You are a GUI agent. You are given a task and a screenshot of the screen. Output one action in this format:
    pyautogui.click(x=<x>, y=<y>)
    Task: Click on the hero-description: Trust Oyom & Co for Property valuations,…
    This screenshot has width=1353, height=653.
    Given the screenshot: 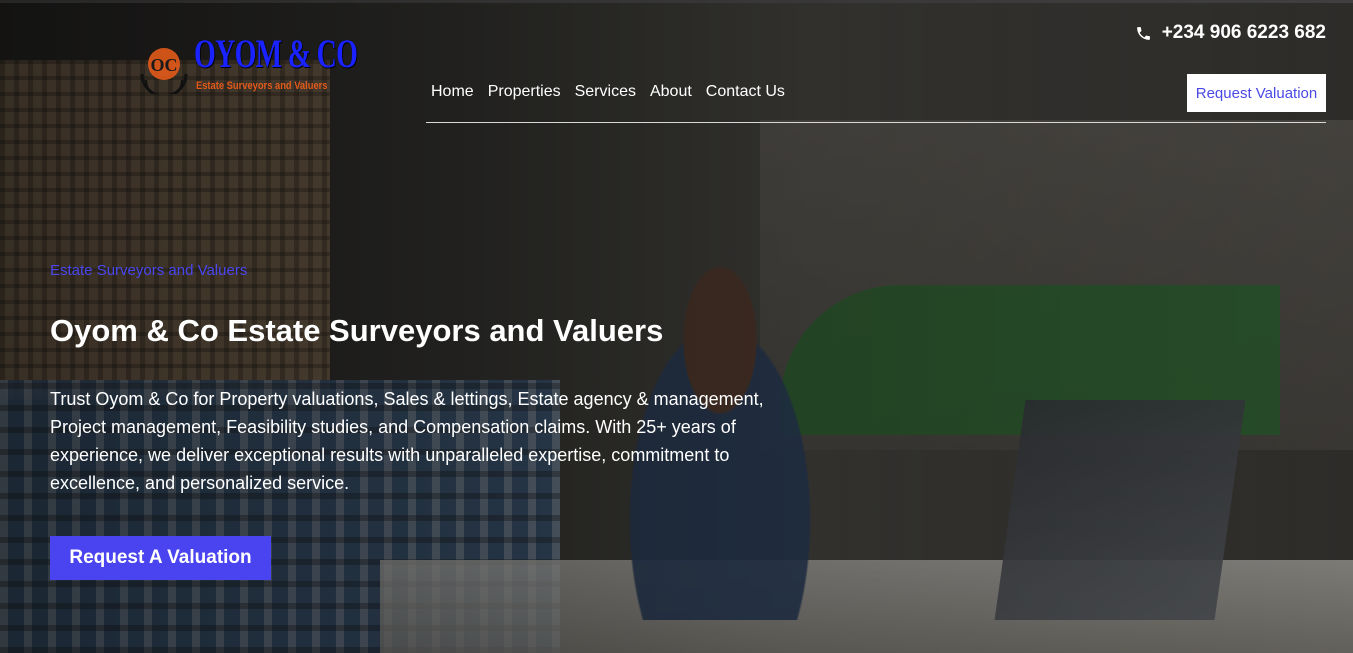 What is the action you would take?
    pyautogui.click(x=407, y=441)
    